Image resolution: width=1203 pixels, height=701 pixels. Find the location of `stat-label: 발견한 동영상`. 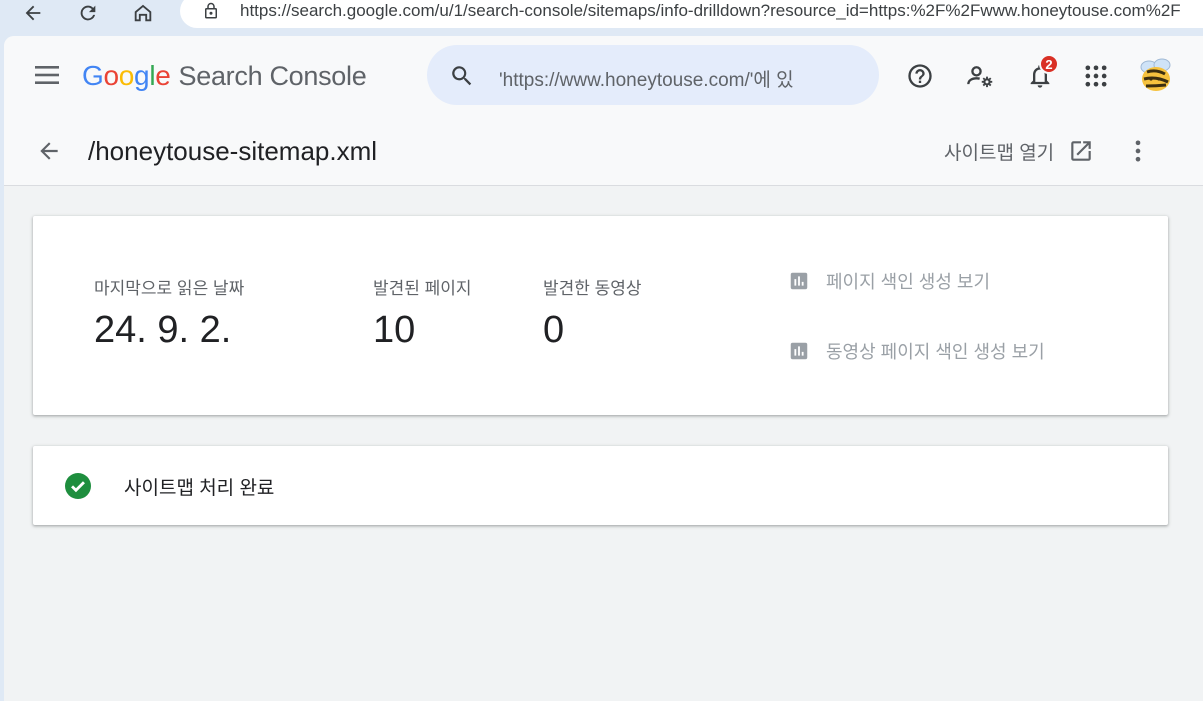

stat-label: 발견한 동영상 is located at coordinates (592, 288).